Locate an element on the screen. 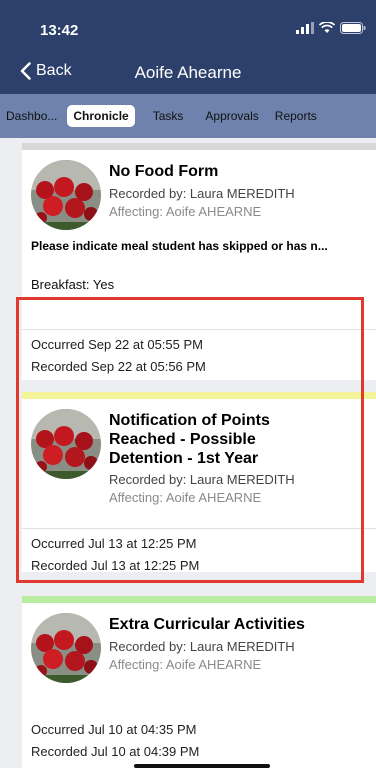 The image size is (376, 768). tab-tasks: Tasks is located at coordinates (168, 116).